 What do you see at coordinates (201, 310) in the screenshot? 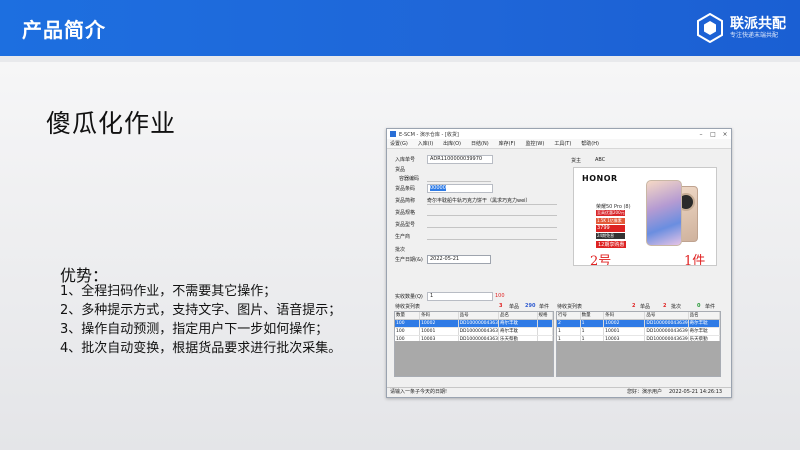
I see `advantage-item: 2、多种提示方式，支持文字、图片、语音提示；` at bounding box center [201, 310].